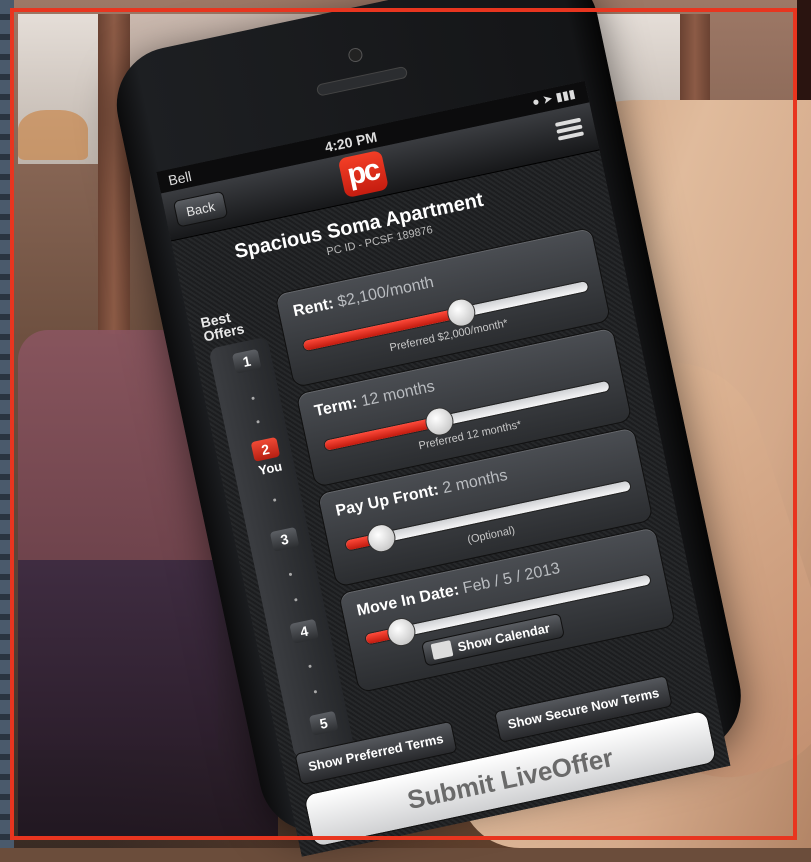 The image size is (811, 862). Describe the element at coordinates (270, 468) in the screenshot. I see `you-label: You` at that location.